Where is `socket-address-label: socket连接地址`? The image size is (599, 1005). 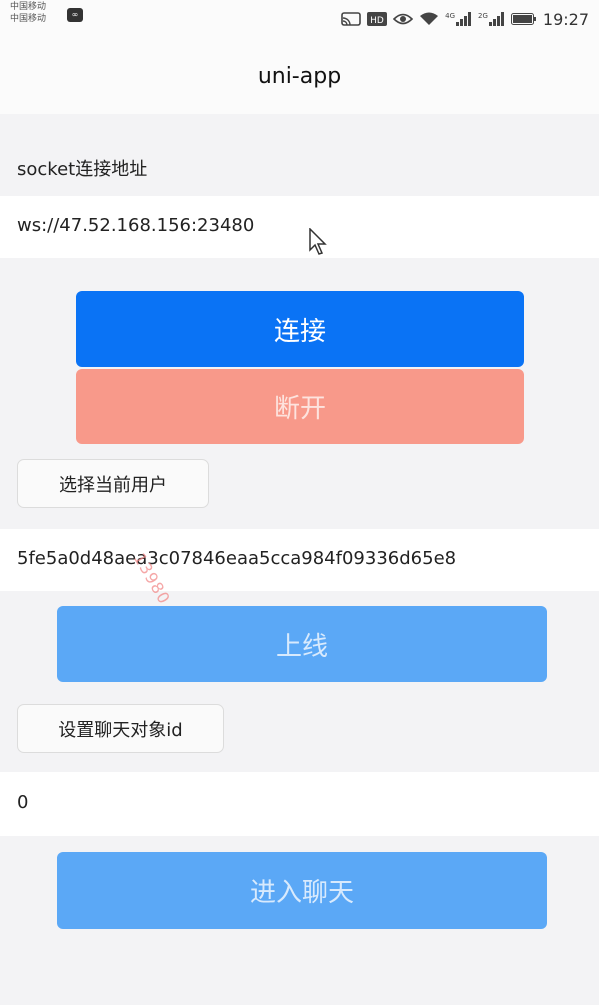 socket-address-label: socket连接地址 is located at coordinates (82, 169).